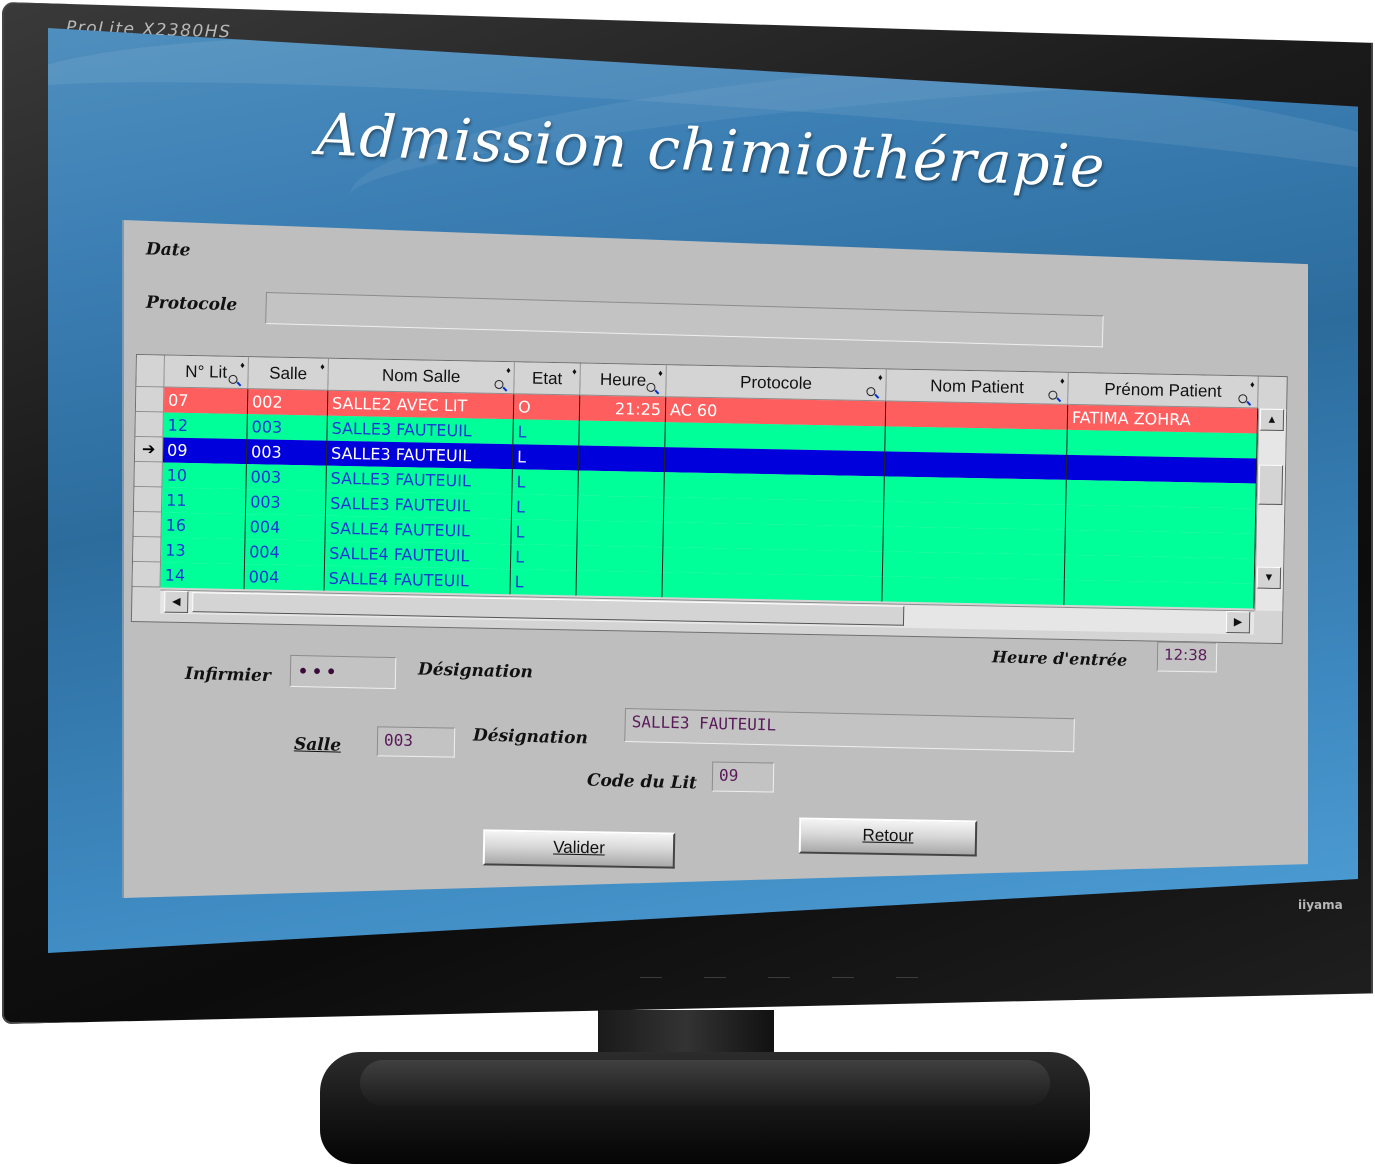 The height and width of the screenshot is (1167, 1375). Describe the element at coordinates (206, 401) in the screenshot. I see `grid-cell-lit: 07` at that location.